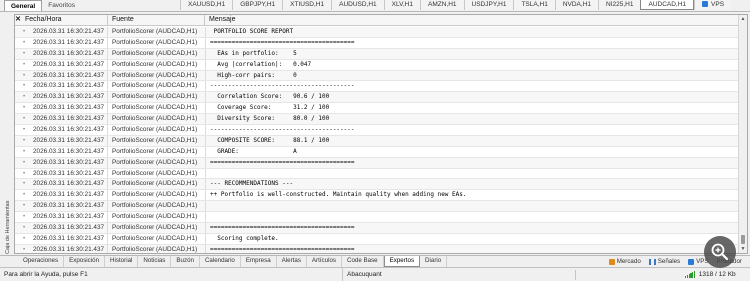 The height and width of the screenshot is (281, 750). What do you see at coordinates (220, 261) in the screenshot?
I see `tab-calendario: Calendario` at bounding box center [220, 261].